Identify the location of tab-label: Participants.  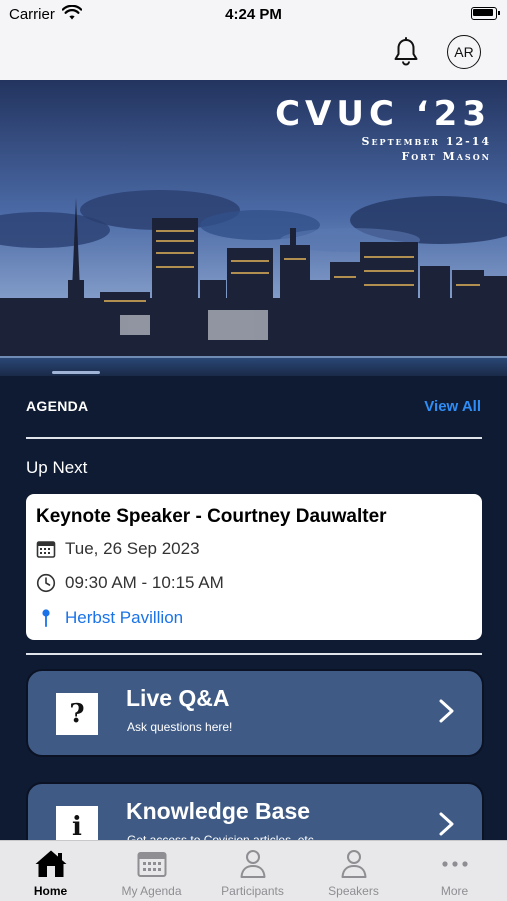
(252, 891).